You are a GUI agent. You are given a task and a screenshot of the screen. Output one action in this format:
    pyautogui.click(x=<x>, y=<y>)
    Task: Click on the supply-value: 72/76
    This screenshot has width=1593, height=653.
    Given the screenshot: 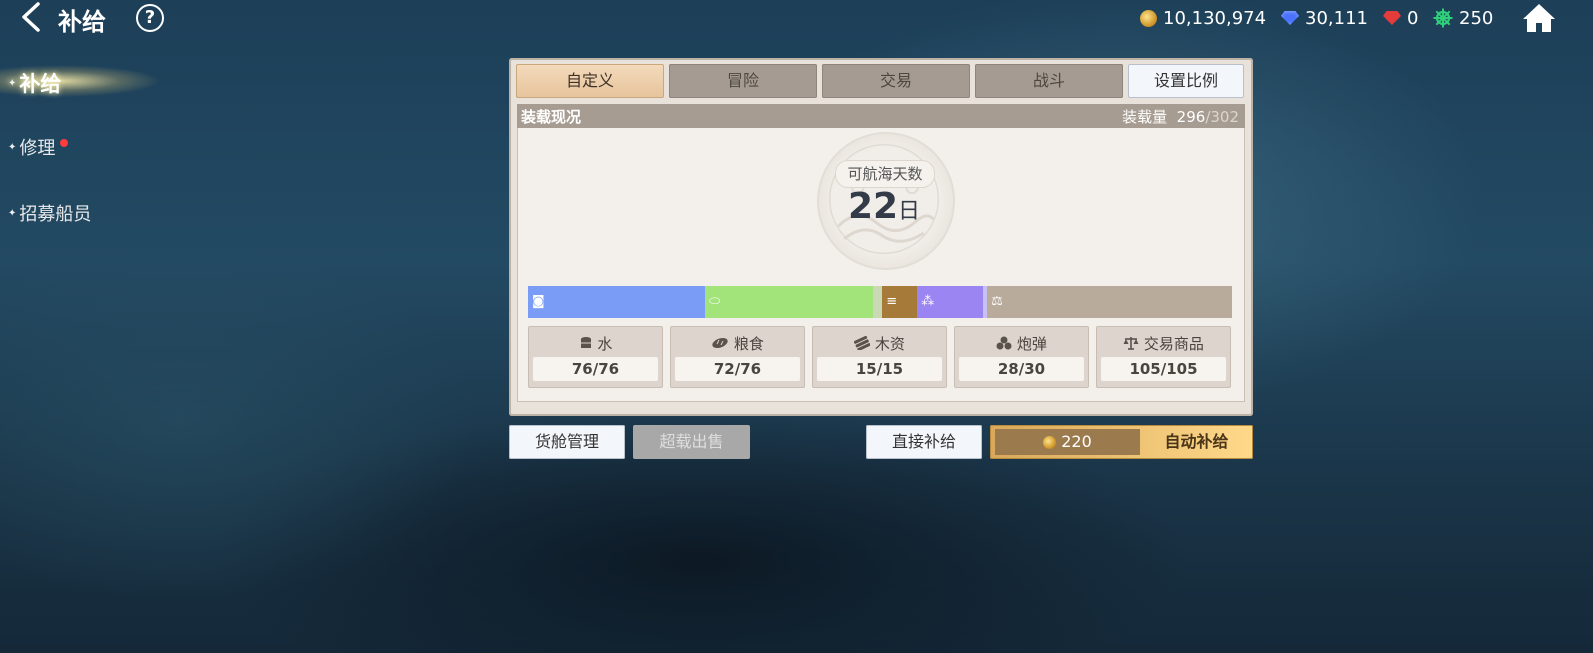 What is the action you would take?
    pyautogui.click(x=737, y=369)
    